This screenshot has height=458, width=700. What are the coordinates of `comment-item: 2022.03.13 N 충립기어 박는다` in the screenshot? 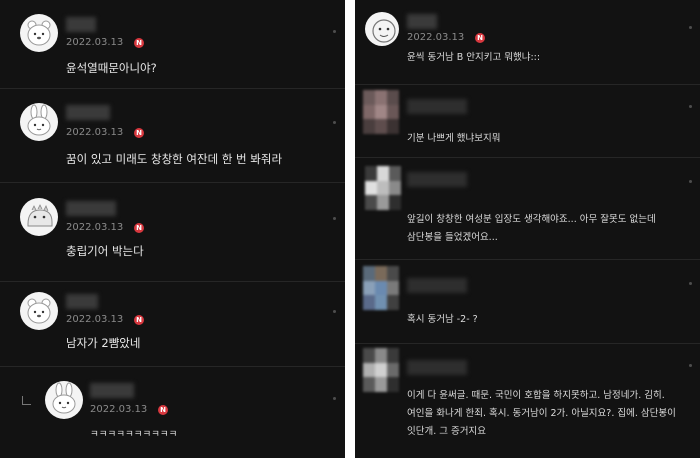 It's located at (172, 232).